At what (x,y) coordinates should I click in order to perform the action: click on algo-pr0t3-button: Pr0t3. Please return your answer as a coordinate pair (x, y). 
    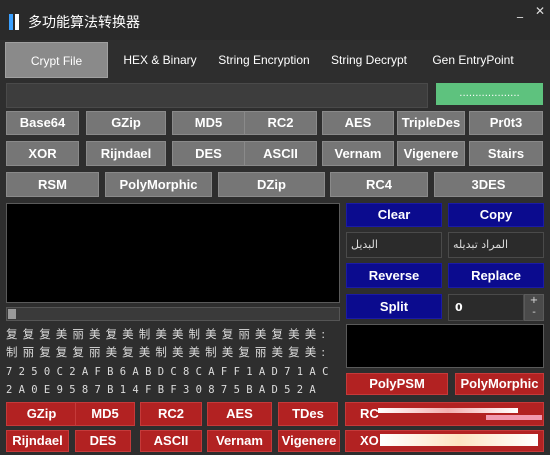
    Looking at the image, I should click on (506, 123).